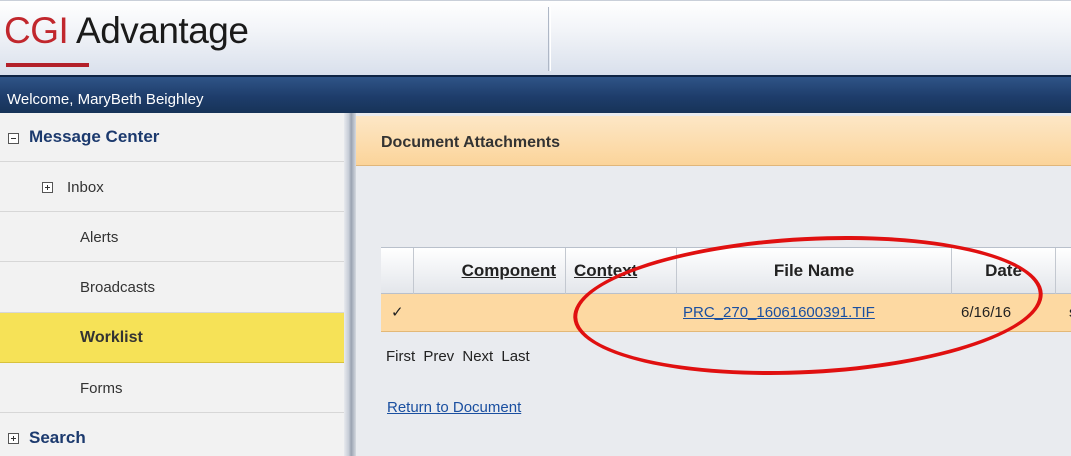 The width and height of the screenshot is (1071, 456). I want to click on logo-cgi-text: CGI, so click(36, 30).